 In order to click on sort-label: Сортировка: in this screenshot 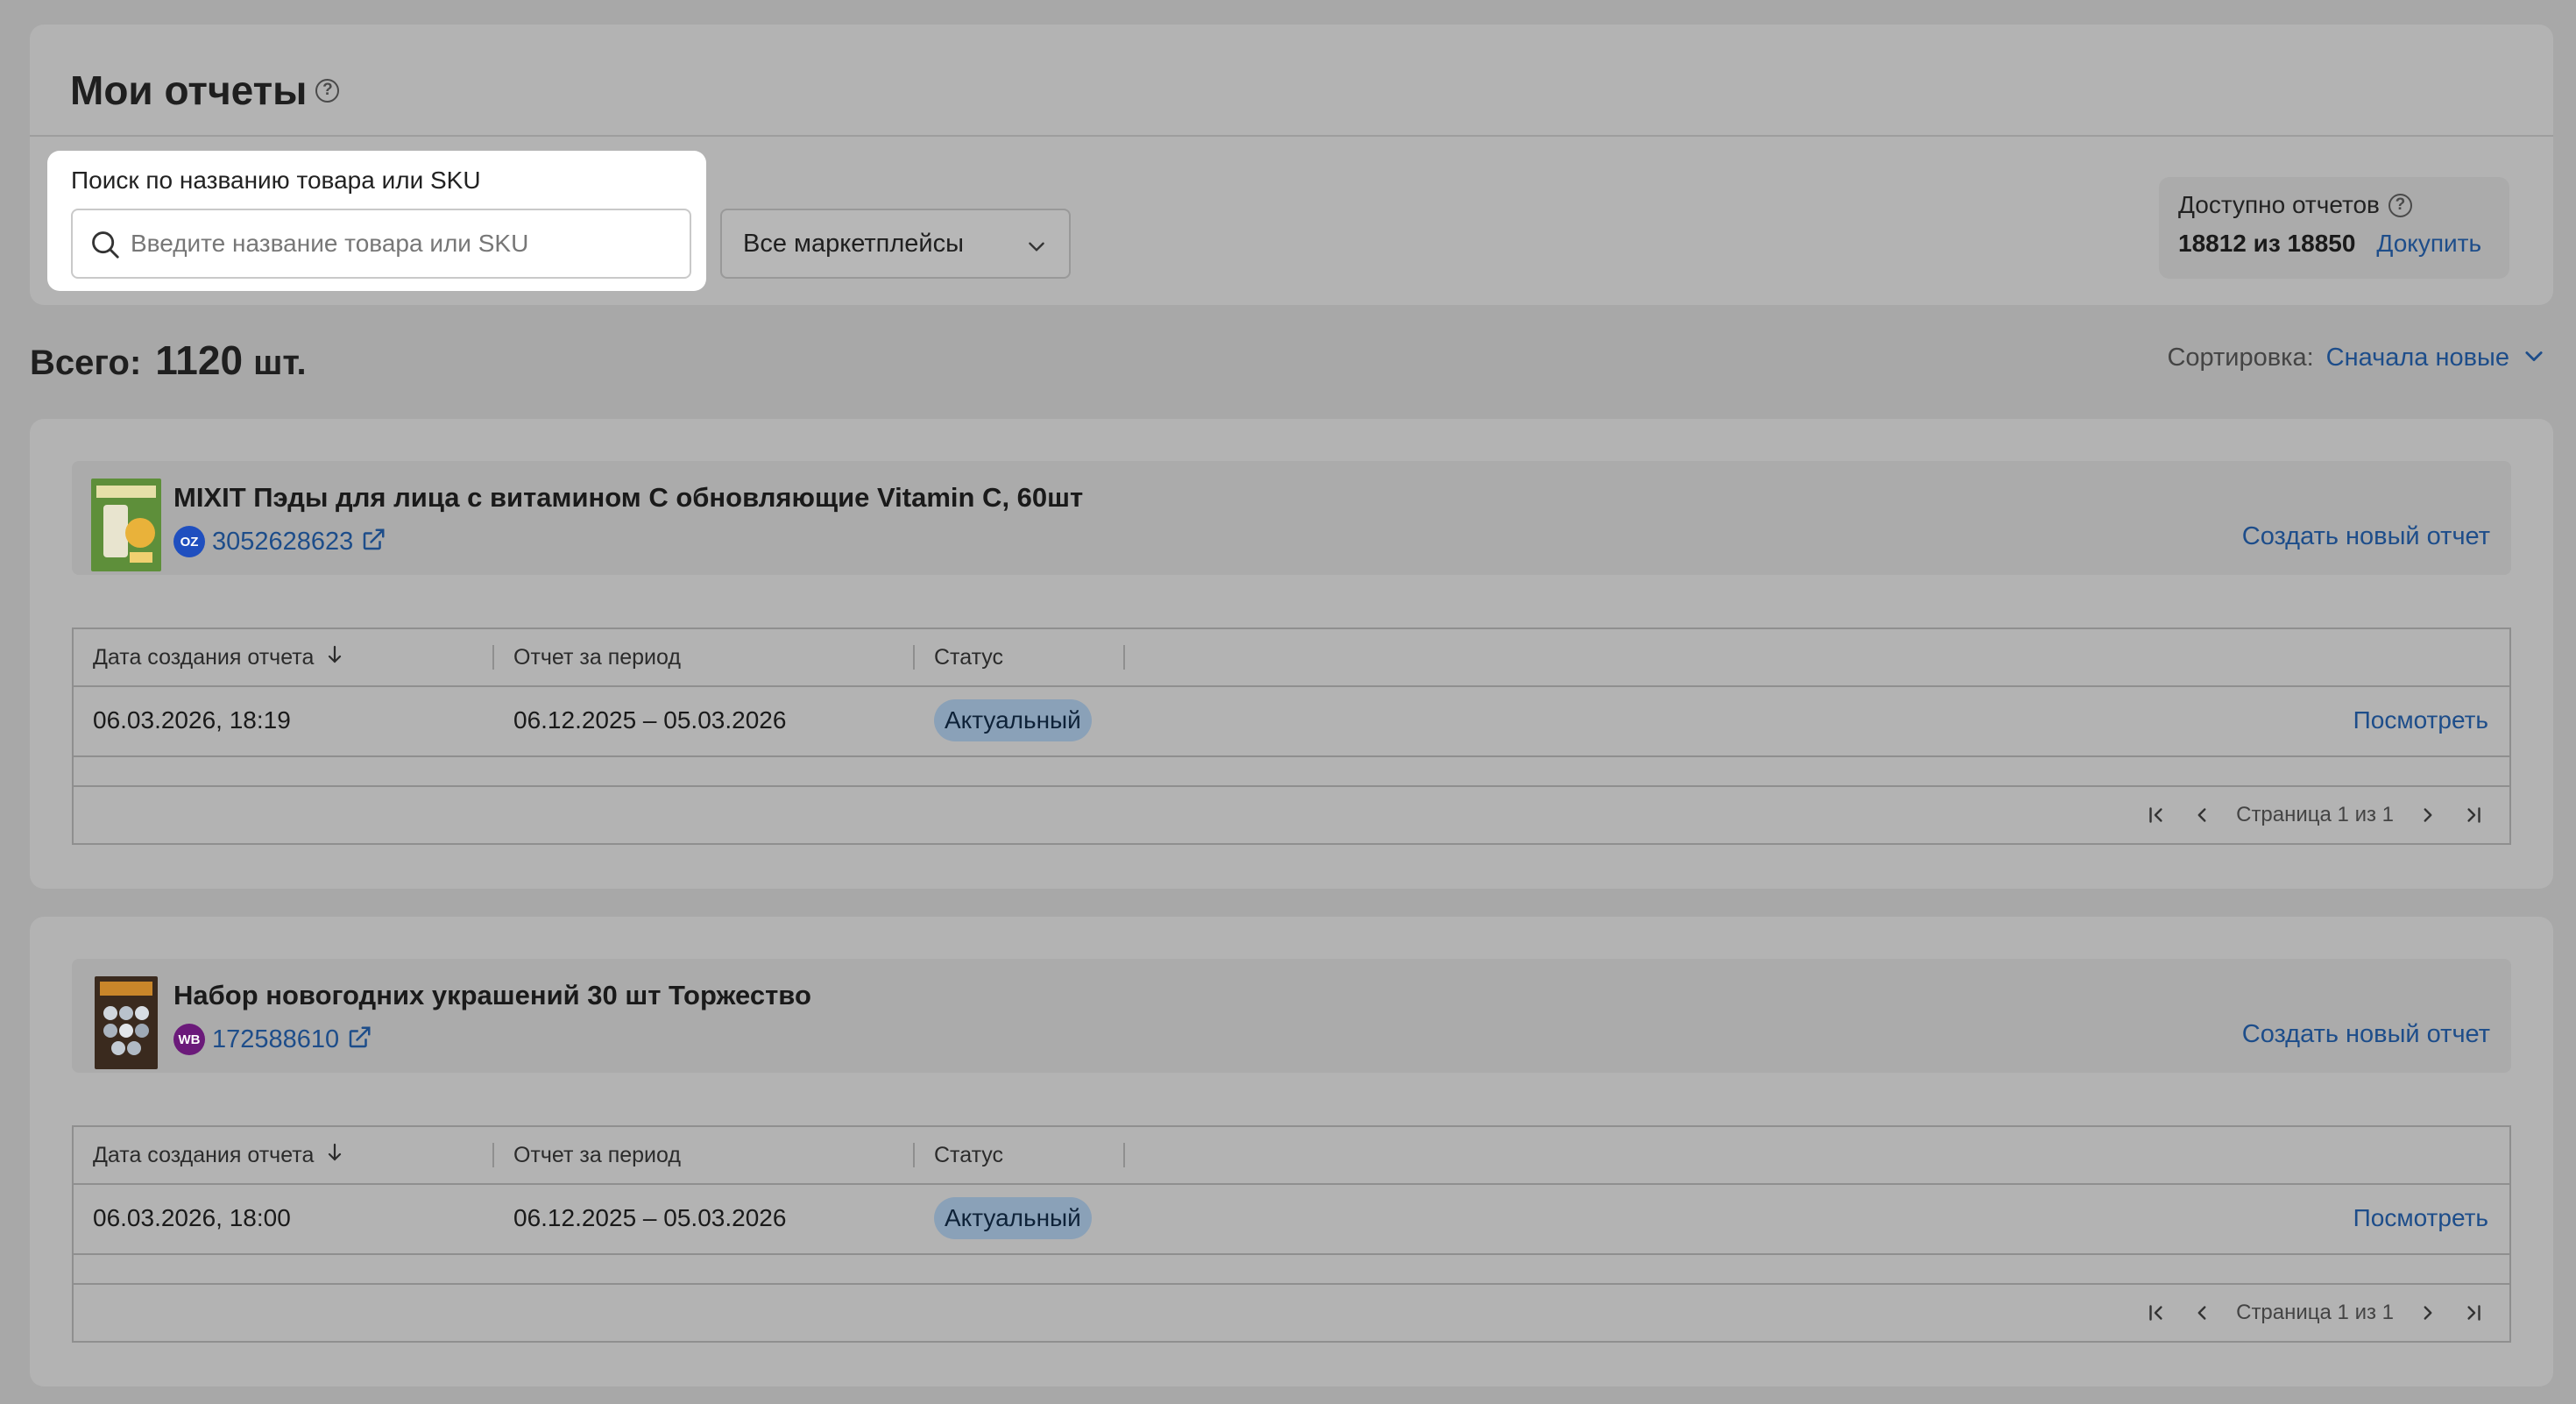, I will do `click(2240, 358)`.